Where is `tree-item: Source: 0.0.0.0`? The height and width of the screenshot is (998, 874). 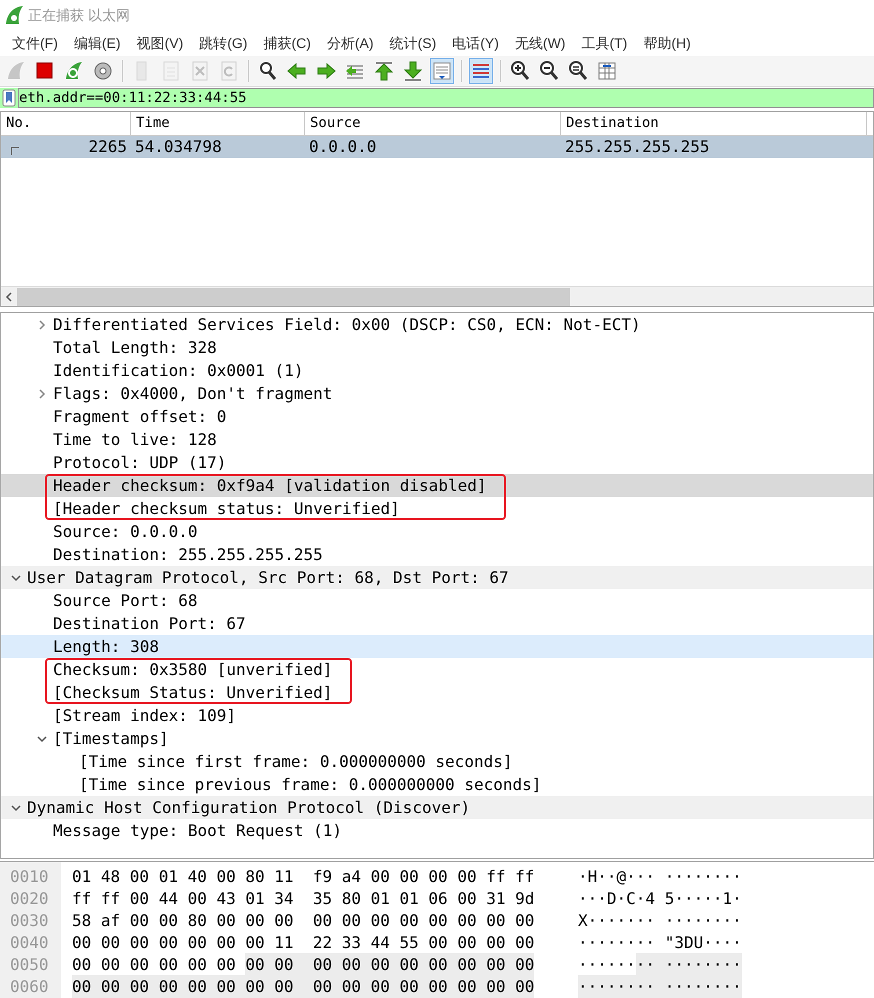
tree-item: Source: 0.0.0.0 is located at coordinates (125, 532).